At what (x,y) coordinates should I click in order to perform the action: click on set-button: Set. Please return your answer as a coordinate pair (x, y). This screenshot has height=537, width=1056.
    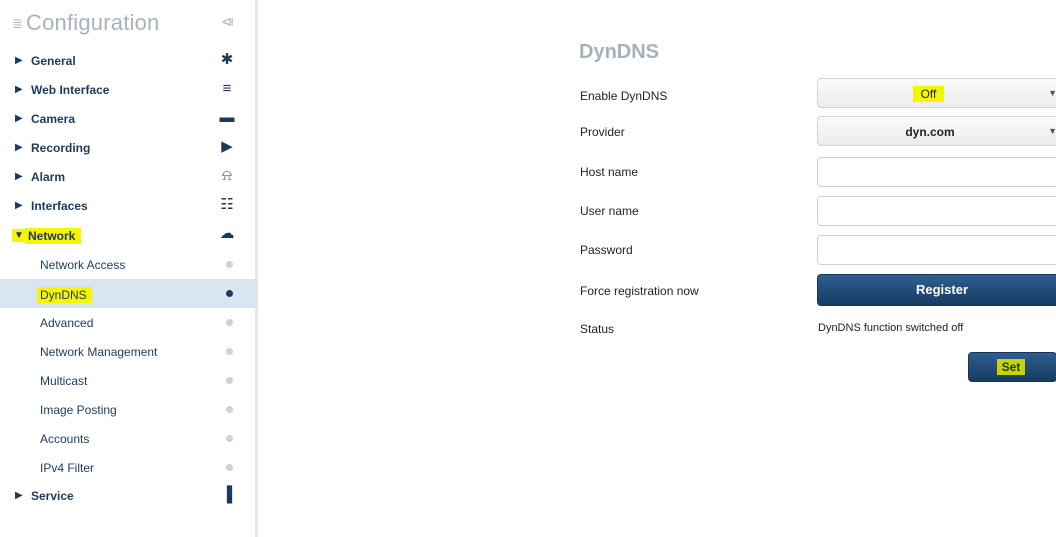
    Looking at the image, I should click on (1012, 367).